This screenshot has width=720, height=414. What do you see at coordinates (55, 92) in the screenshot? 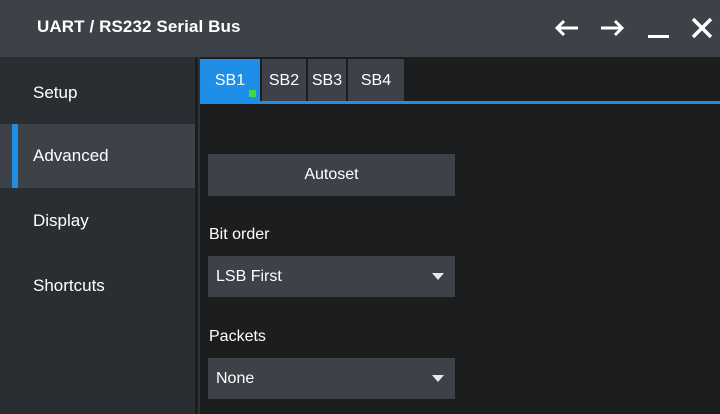
I see `sidebar-item-label: Setup` at bounding box center [55, 92].